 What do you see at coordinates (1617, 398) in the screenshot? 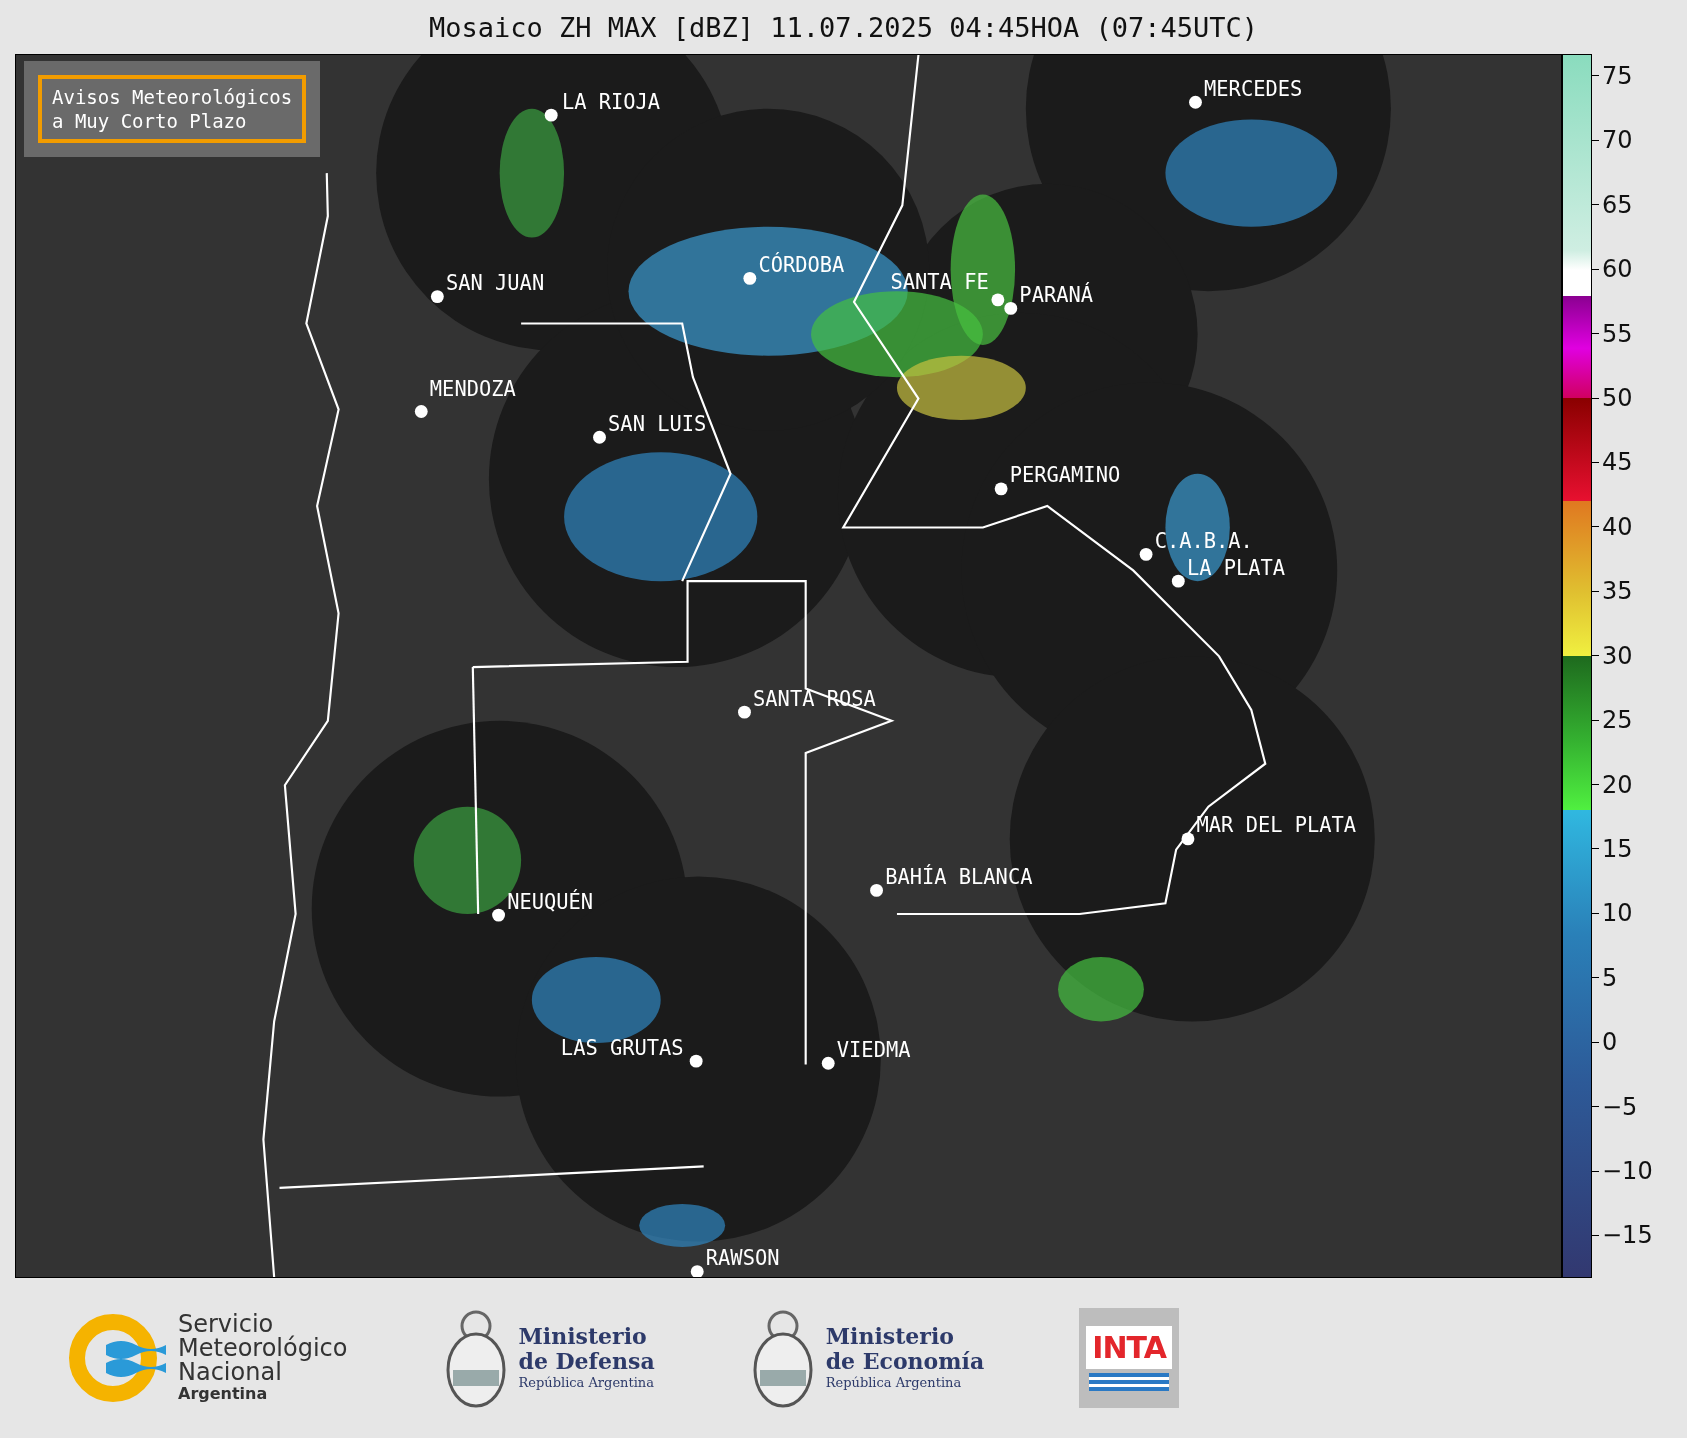
I see `scale-tick-label: 50` at bounding box center [1617, 398].